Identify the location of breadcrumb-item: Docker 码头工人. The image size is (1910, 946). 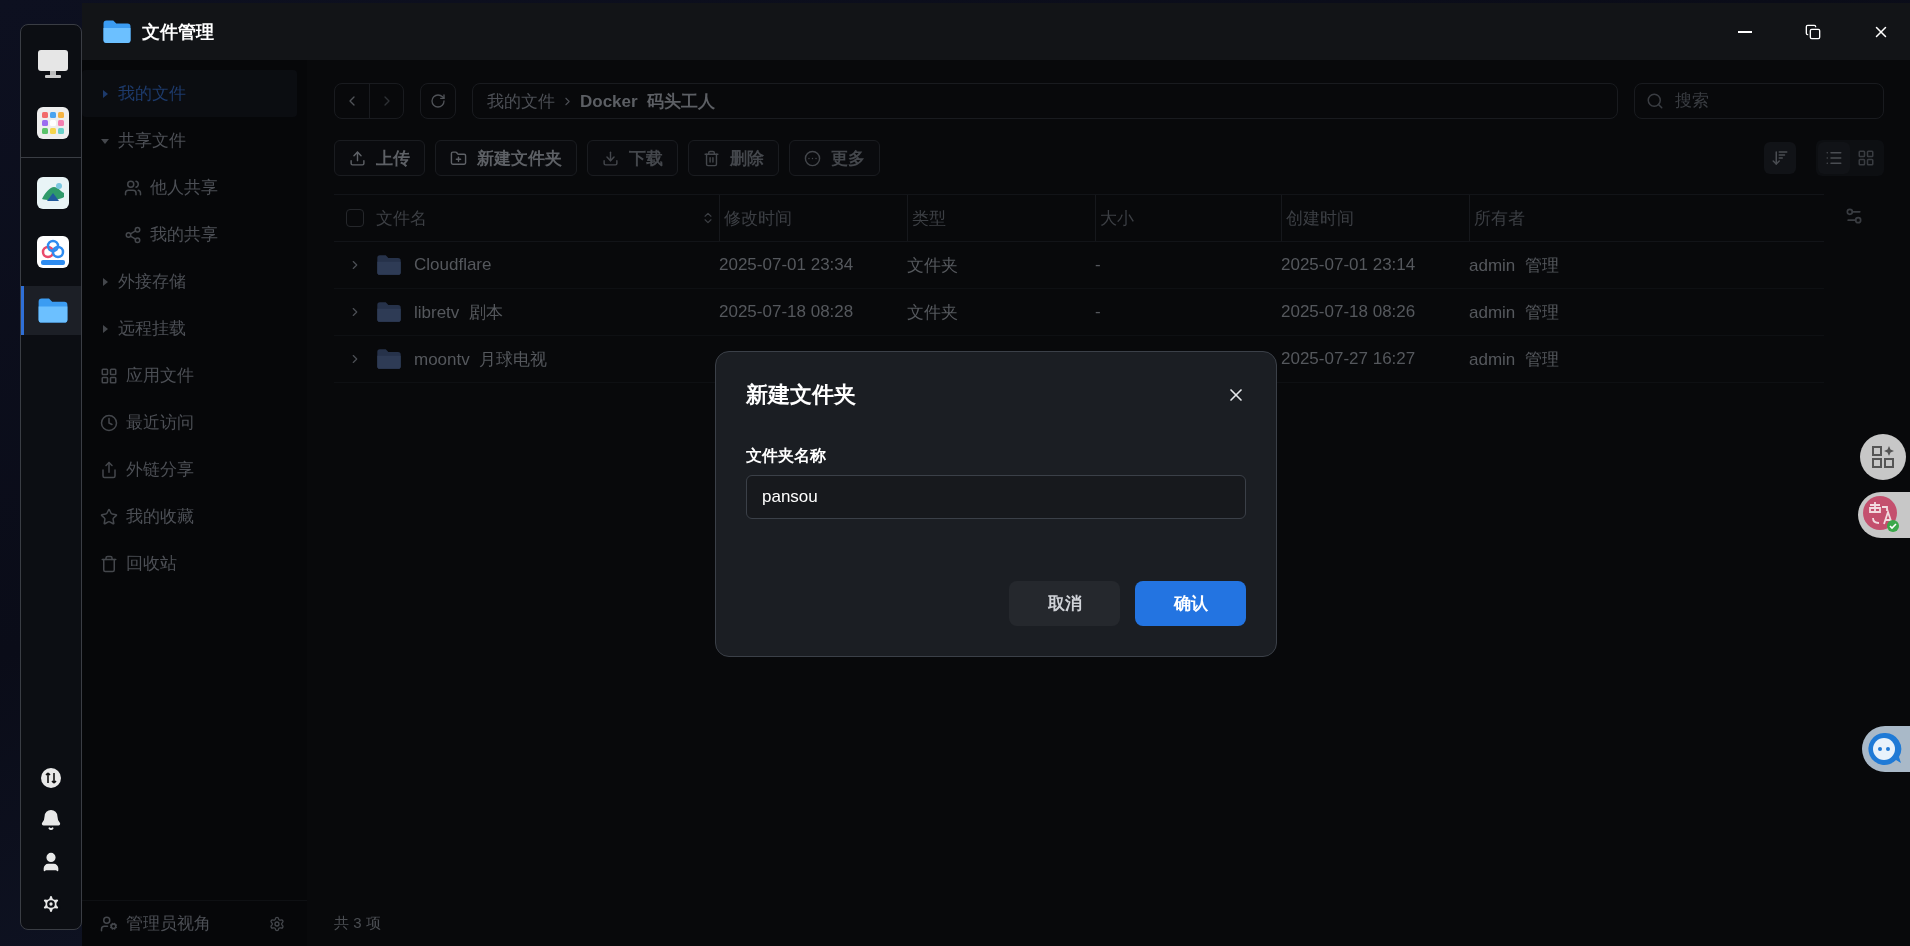
(648, 101).